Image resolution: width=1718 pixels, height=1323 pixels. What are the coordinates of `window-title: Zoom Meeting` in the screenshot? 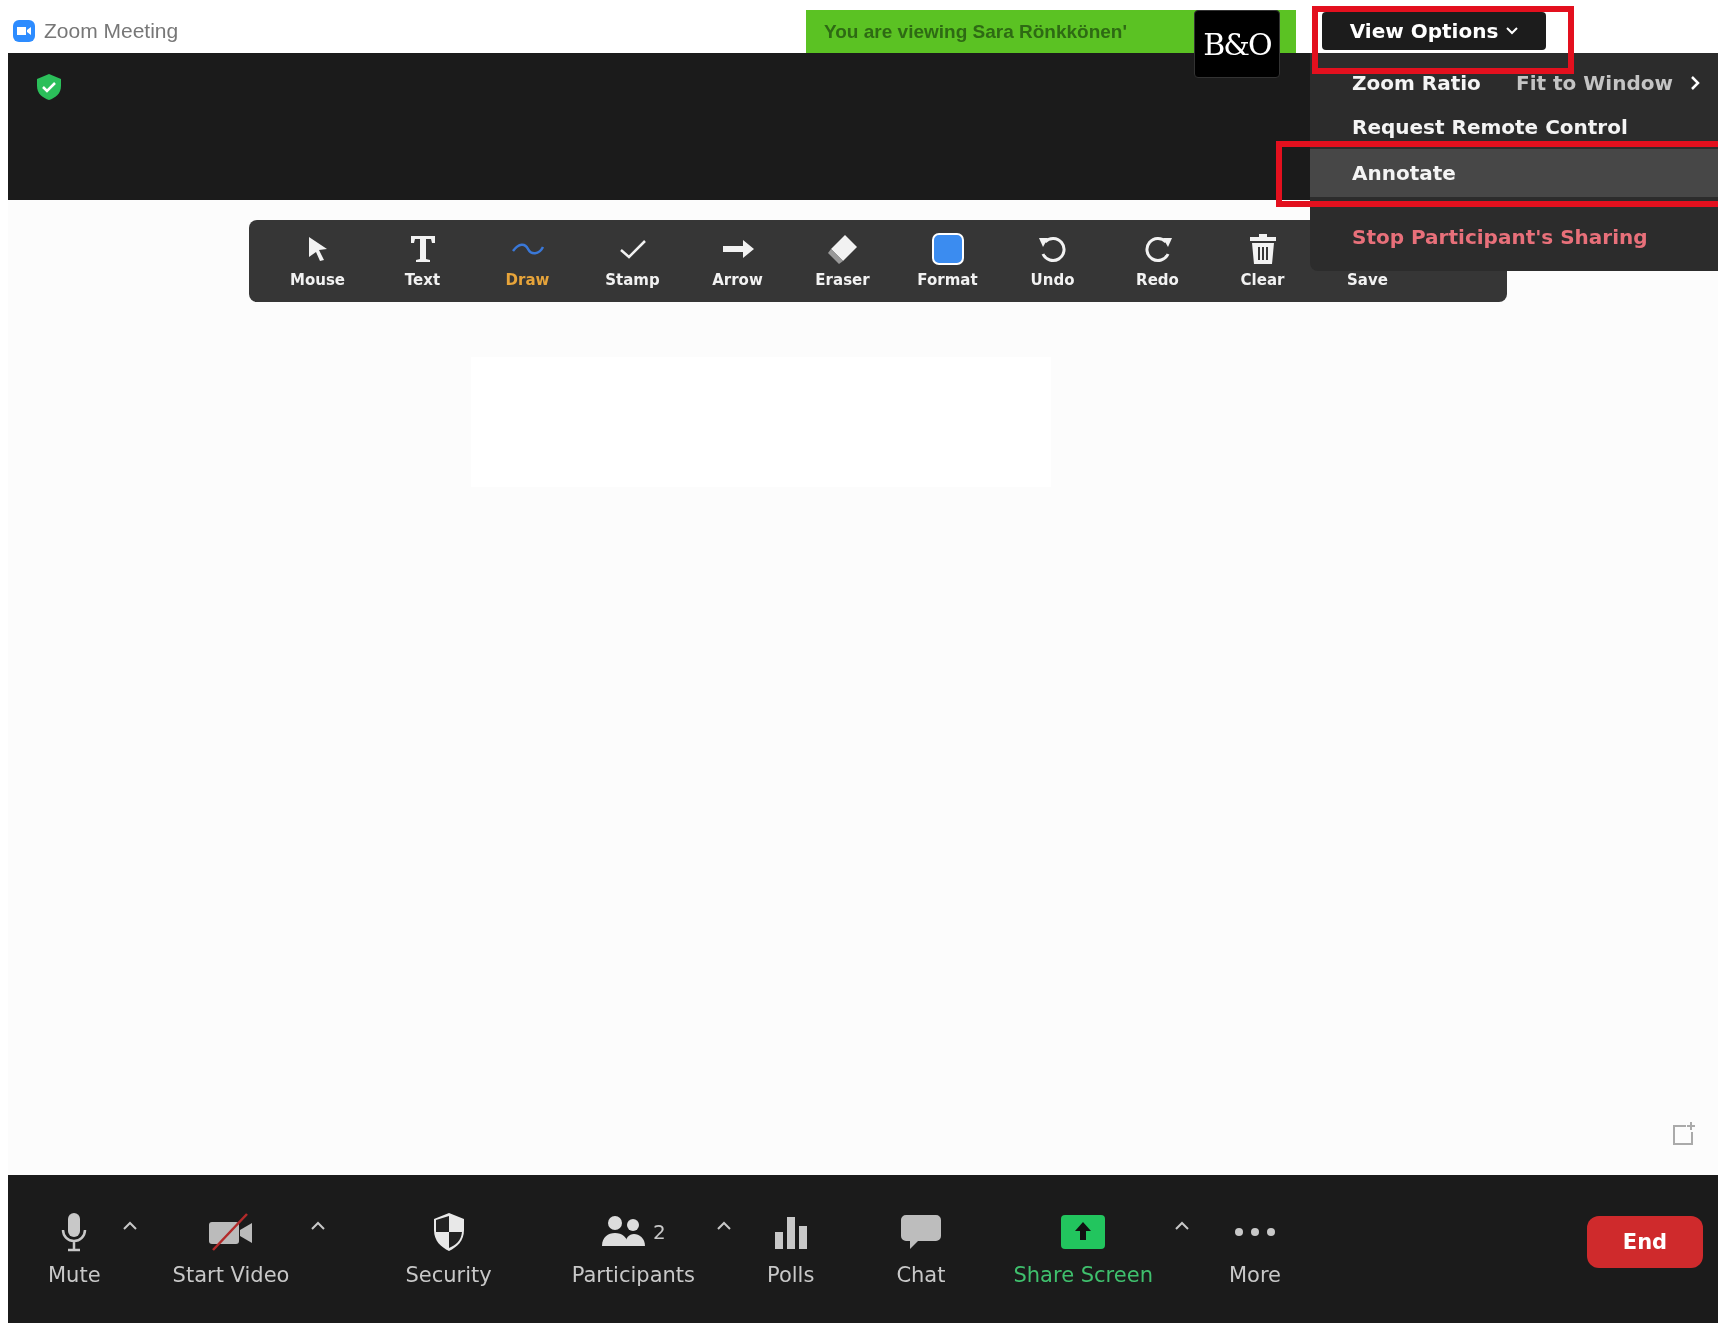 It's located at (111, 30).